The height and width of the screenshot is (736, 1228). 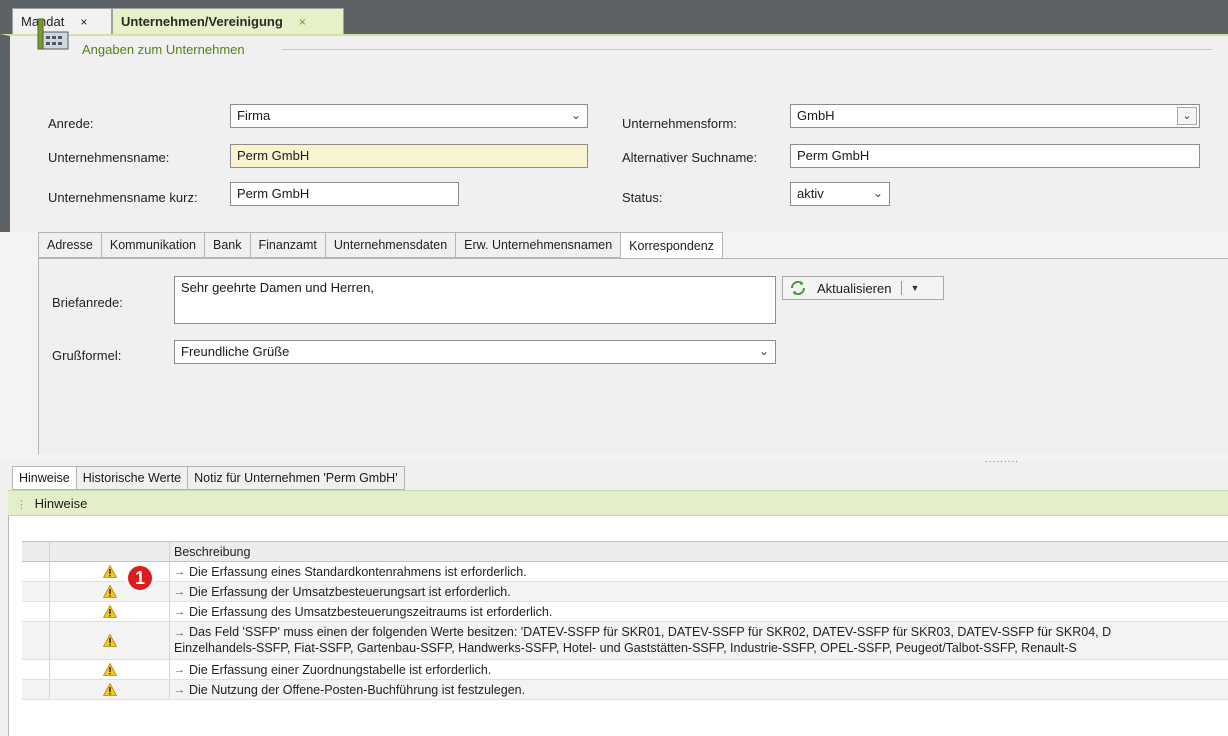 I want to click on tab-unternehmen-vereinigung: Unternehmen/Vereinigung ×, so click(x=228, y=21).